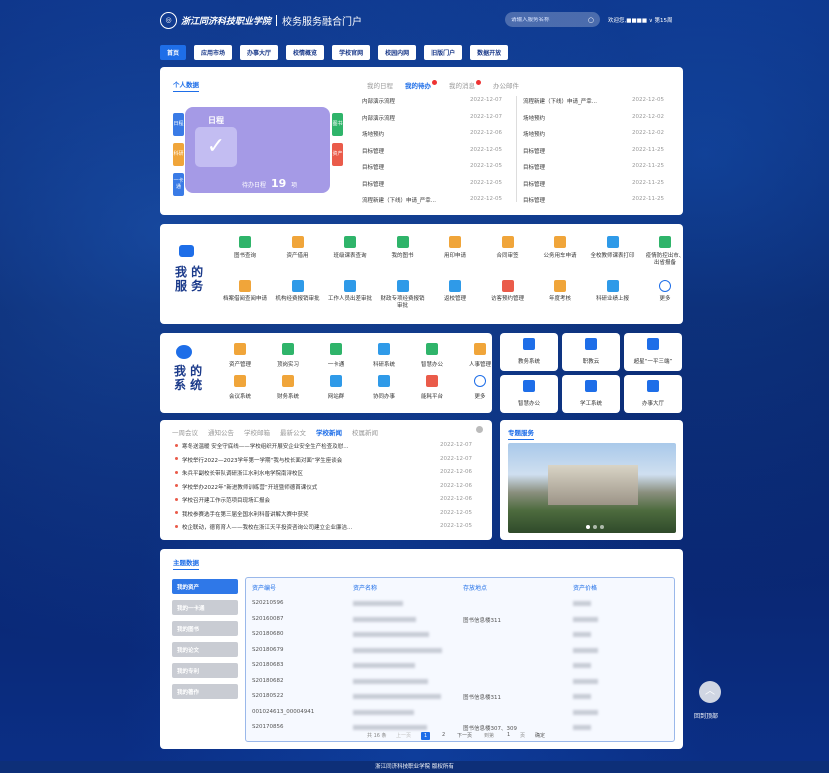 The image size is (829, 773). I want to click on news-tab: 通知公告, so click(221, 432).